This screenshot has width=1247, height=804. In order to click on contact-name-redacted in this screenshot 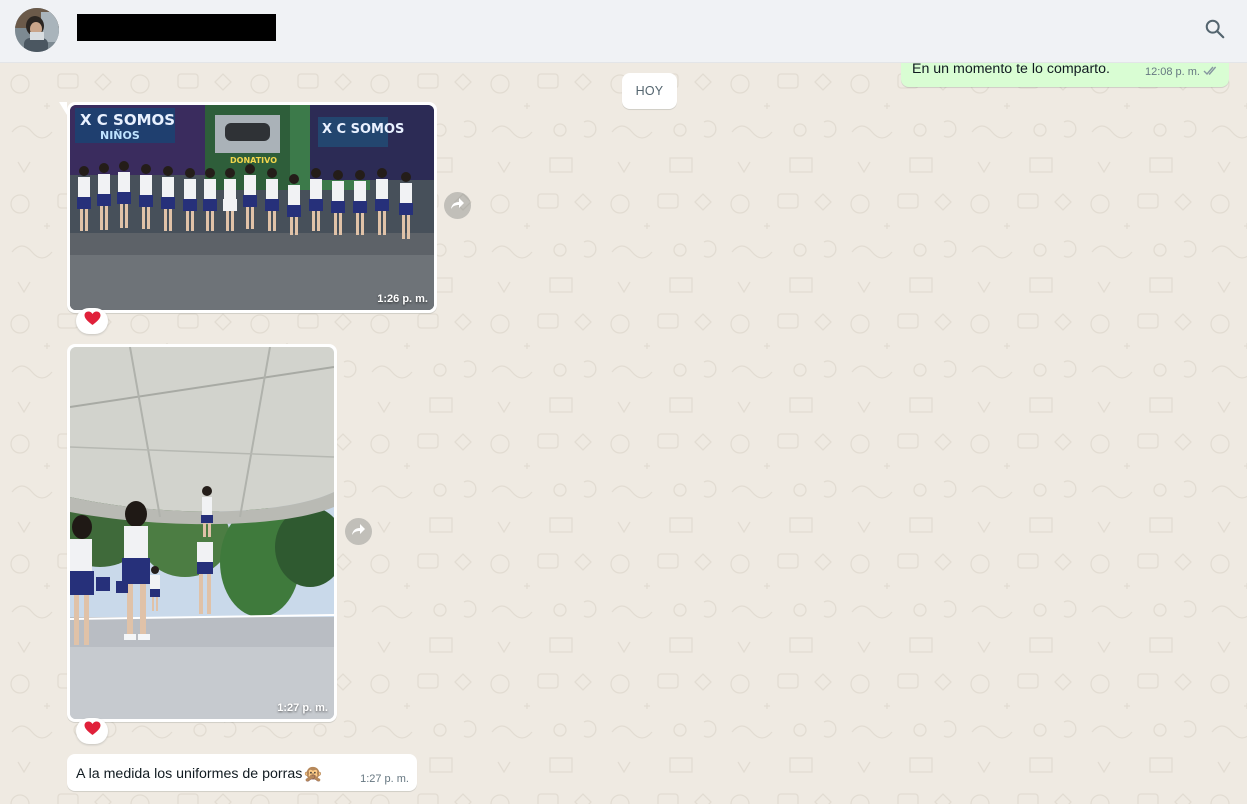, I will do `click(176, 27)`.